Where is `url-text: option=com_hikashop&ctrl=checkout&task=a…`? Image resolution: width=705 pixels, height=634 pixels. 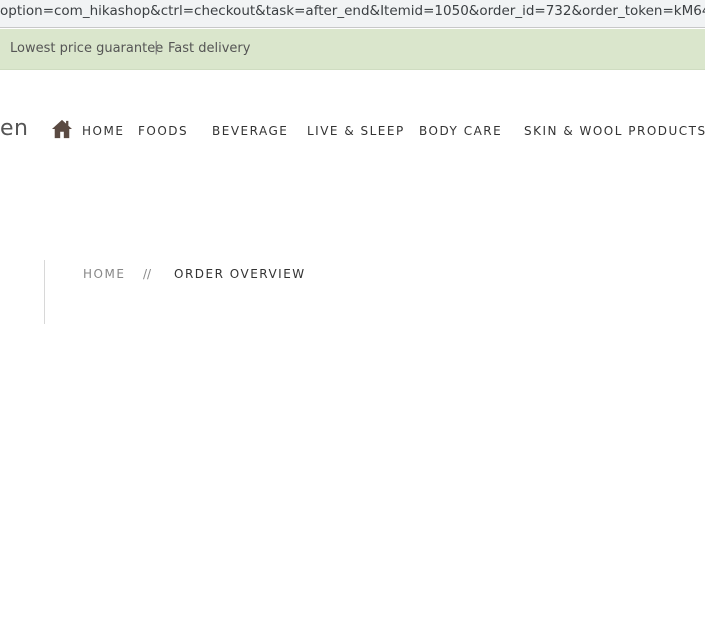
url-text: option=com_hikashop&ctrl=checkout&task=a… is located at coordinates (352, 11).